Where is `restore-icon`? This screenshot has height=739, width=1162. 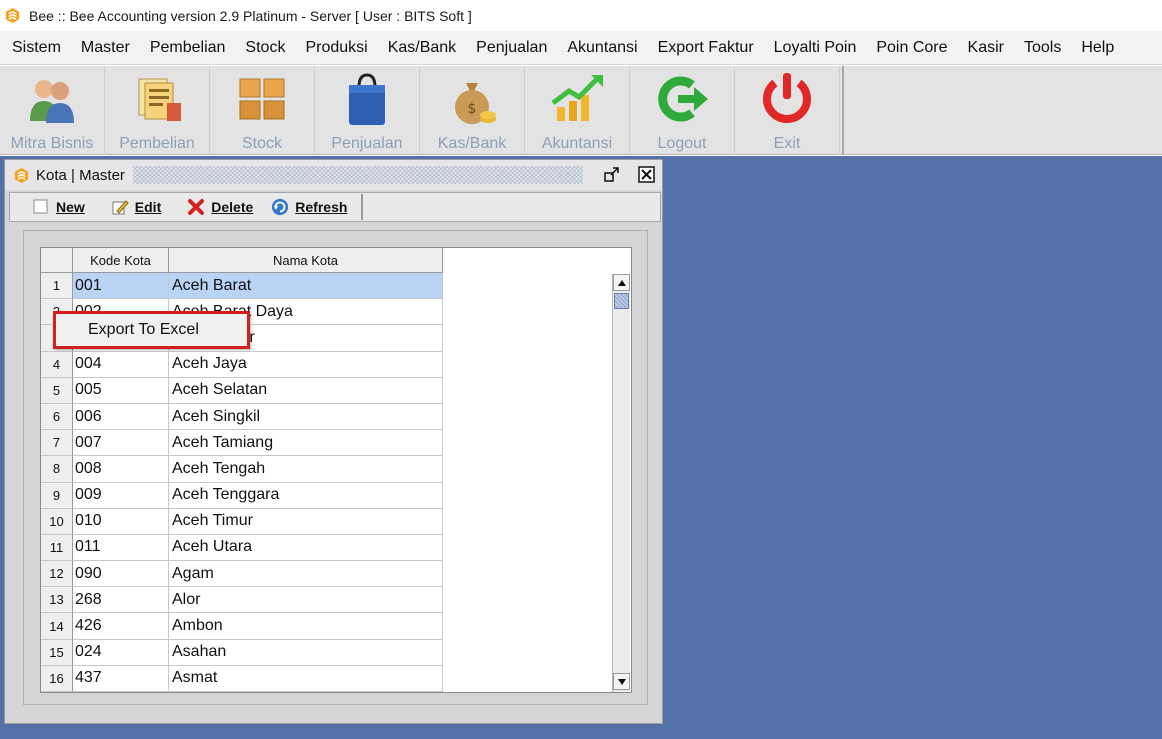
restore-icon is located at coordinates (611, 174).